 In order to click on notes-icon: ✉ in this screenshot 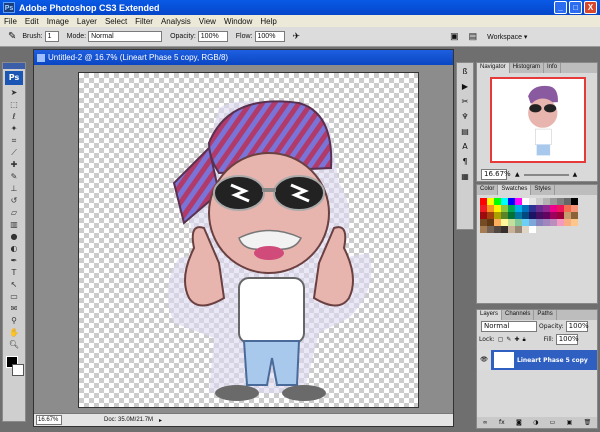, I will do `click(14, 308)`.